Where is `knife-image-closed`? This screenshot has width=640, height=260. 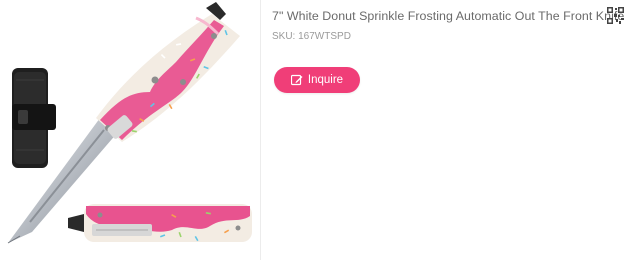 knife-image-closed is located at coordinates (160, 223).